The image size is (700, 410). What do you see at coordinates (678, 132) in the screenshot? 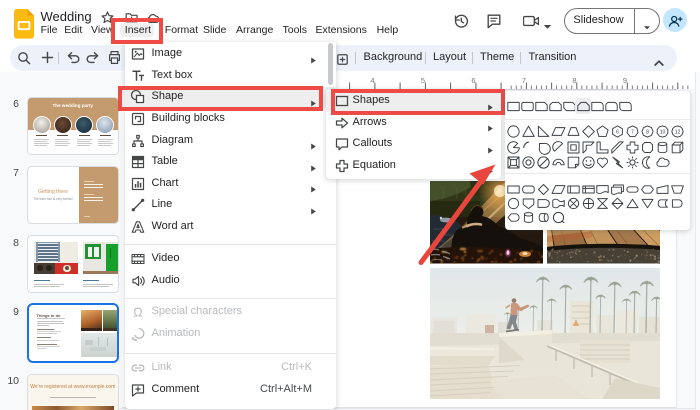
I see `svg-text: 12` at bounding box center [678, 132].